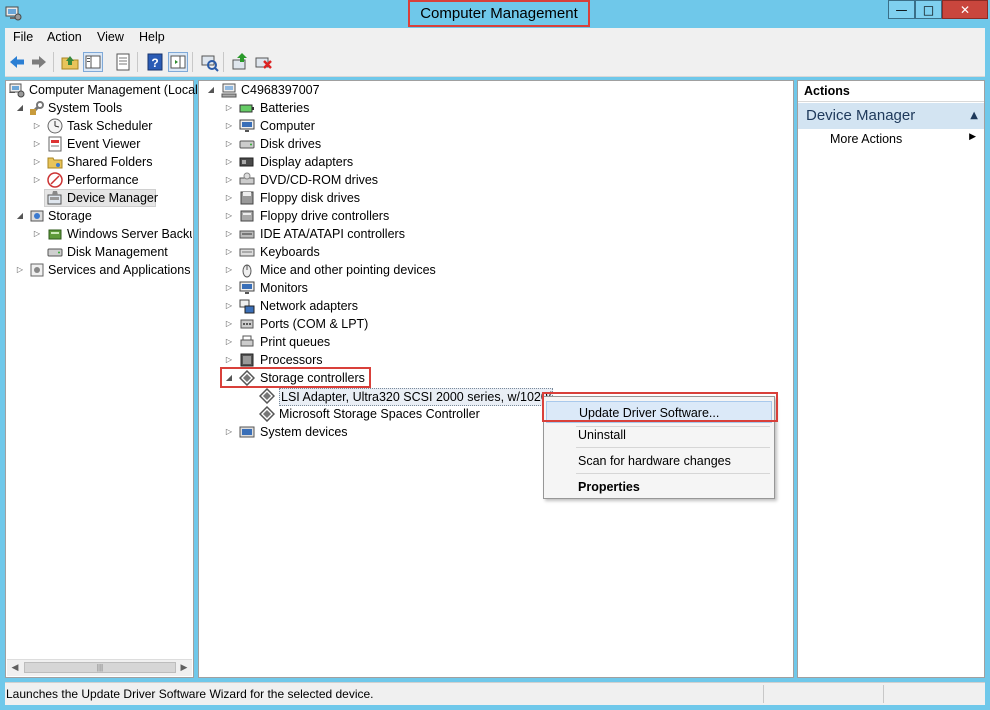  What do you see at coordinates (223, 62) in the screenshot?
I see `toolbar-separator` at bounding box center [223, 62].